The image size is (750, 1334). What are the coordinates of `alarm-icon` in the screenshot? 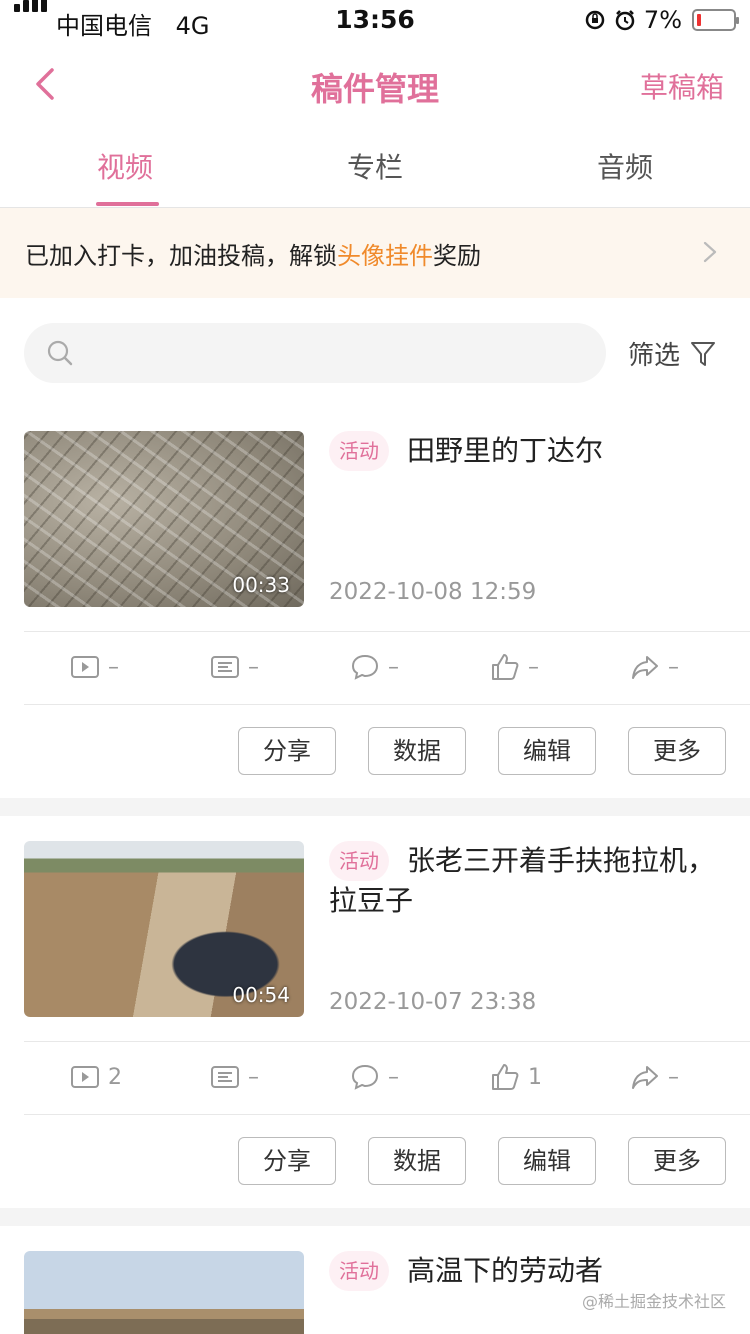 It's located at (625, 20).